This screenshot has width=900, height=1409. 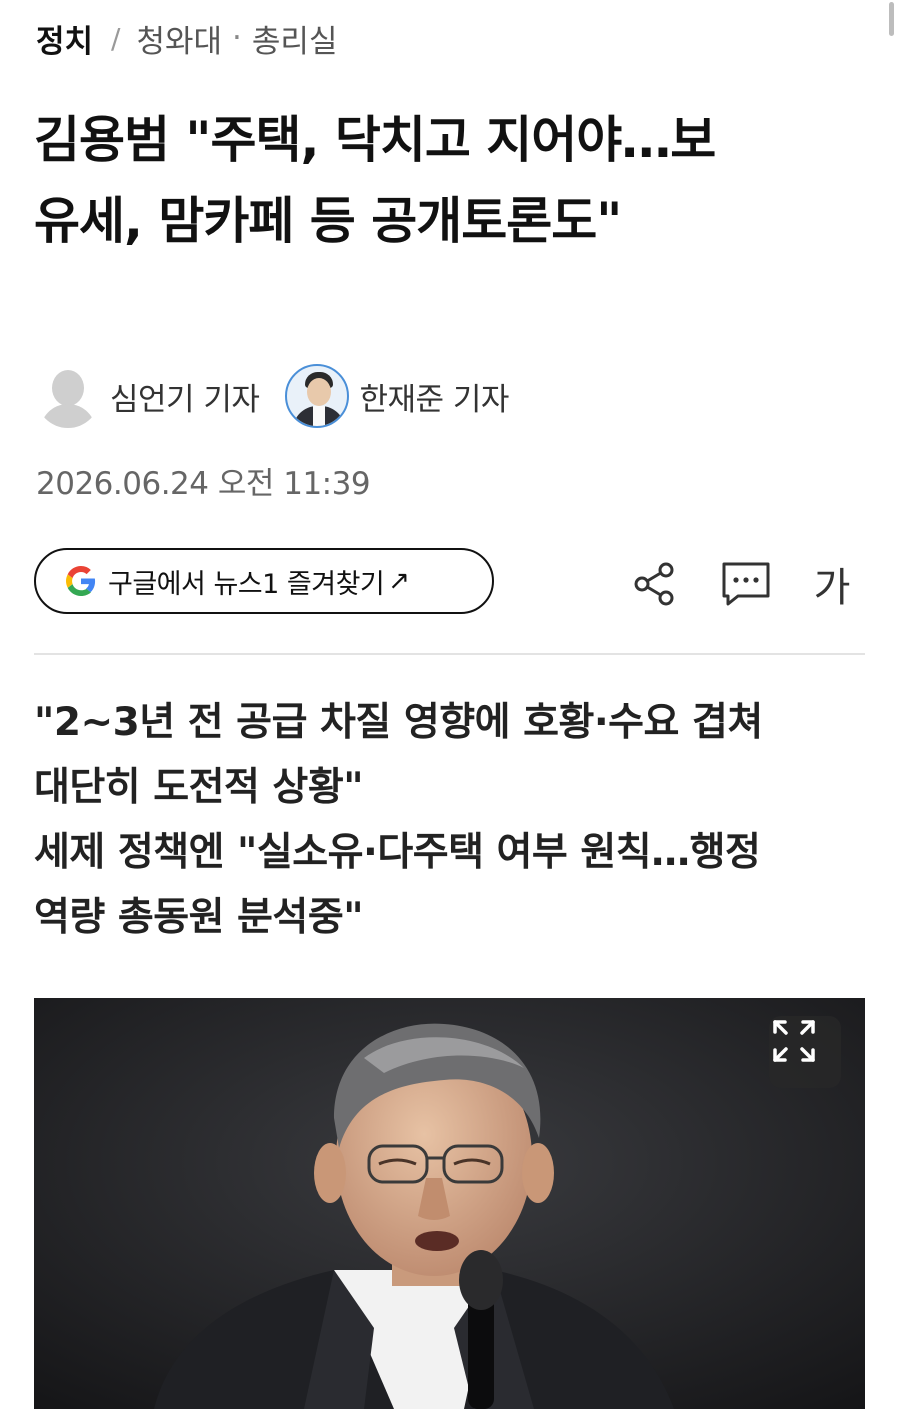 I want to click on arrow-up-right-icon: ↗, so click(x=399, y=581).